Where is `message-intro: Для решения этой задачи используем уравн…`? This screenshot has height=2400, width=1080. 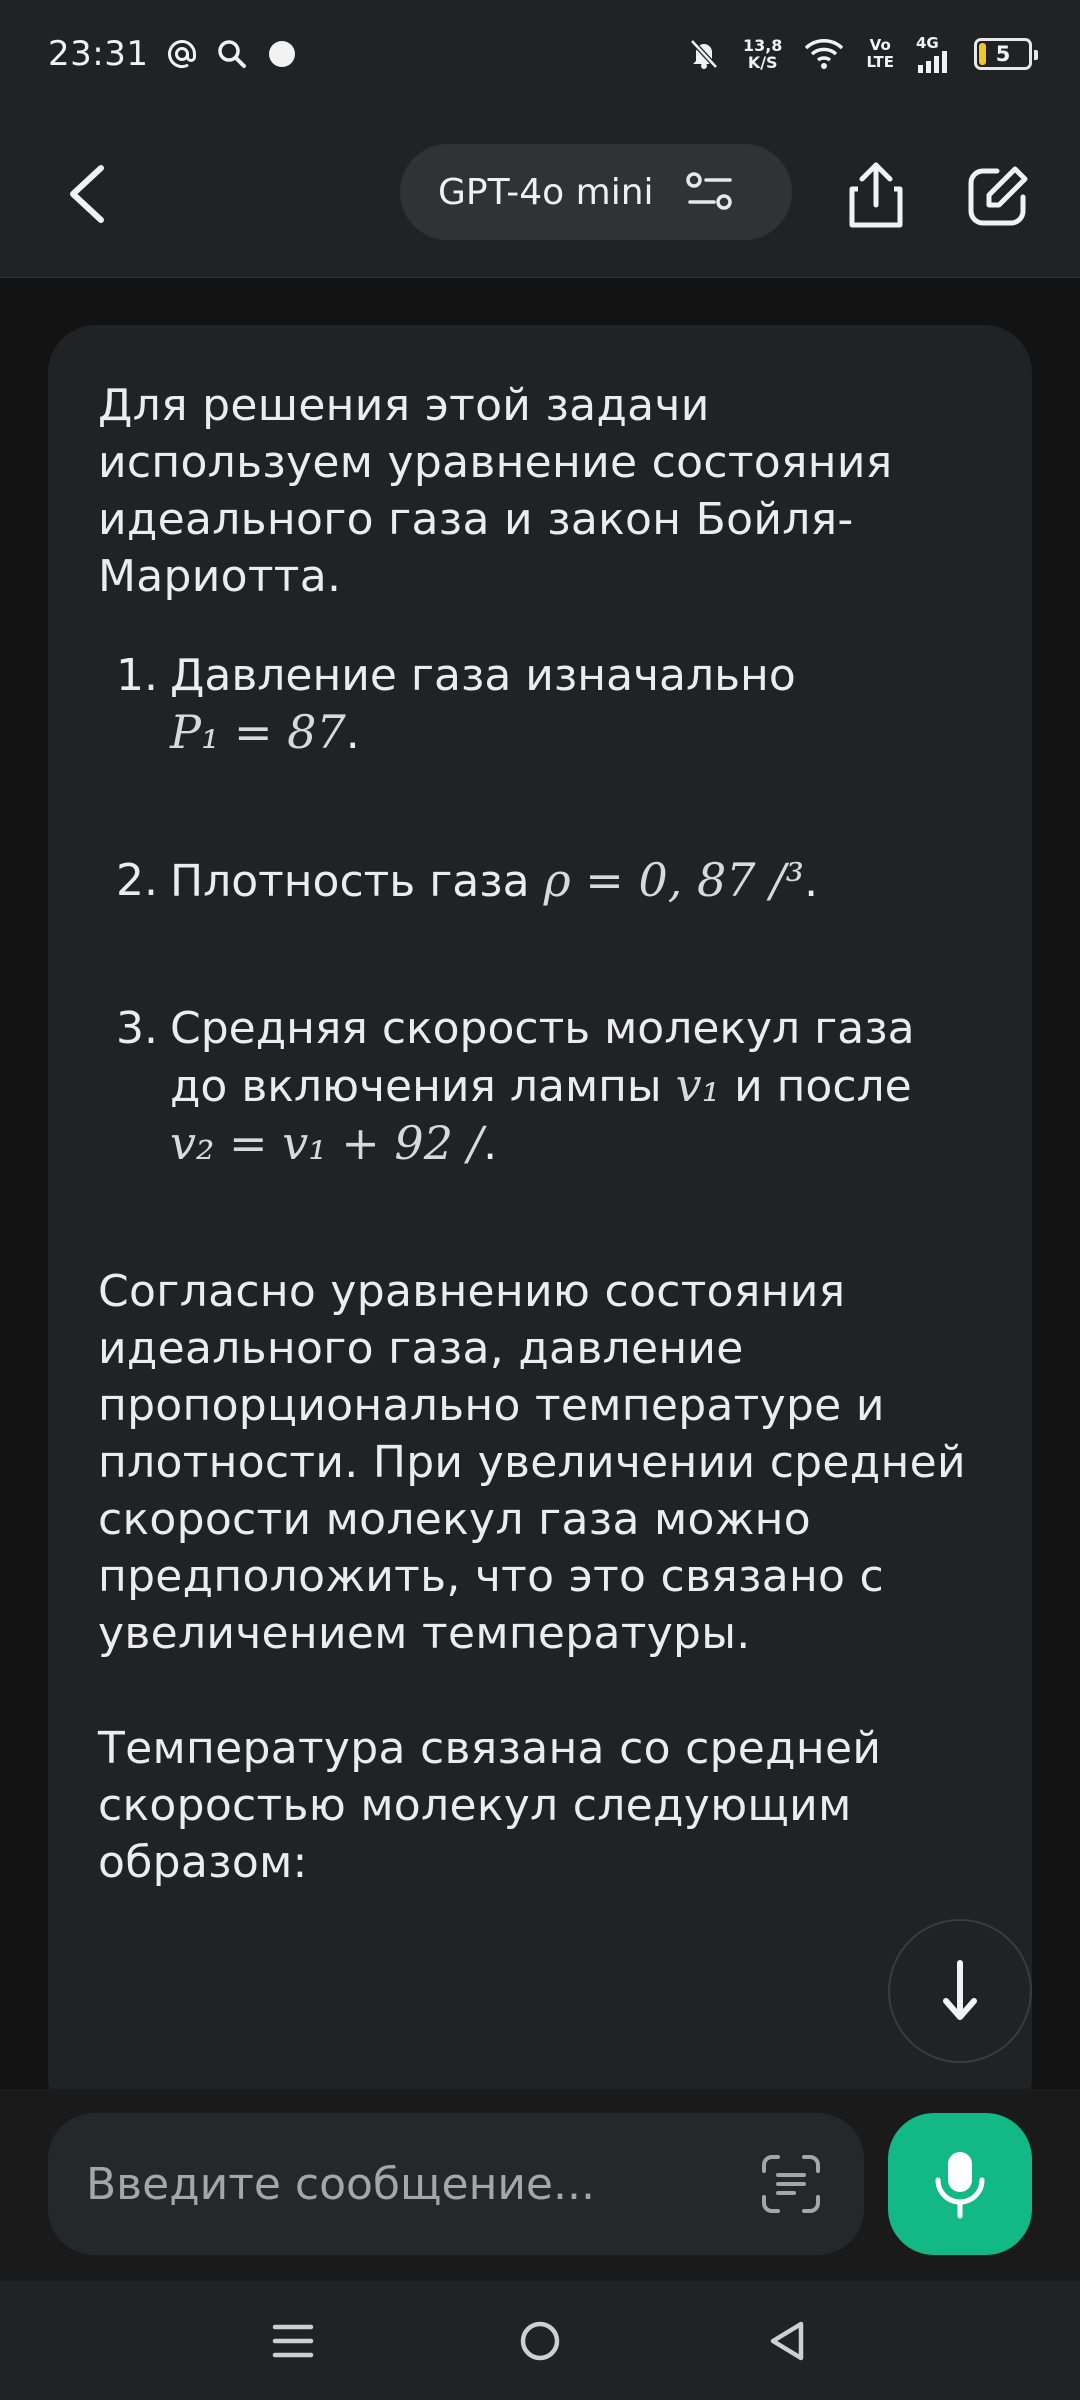
message-intro: Для решения этой задачи используем уравн… is located at coordinates (495, 491).